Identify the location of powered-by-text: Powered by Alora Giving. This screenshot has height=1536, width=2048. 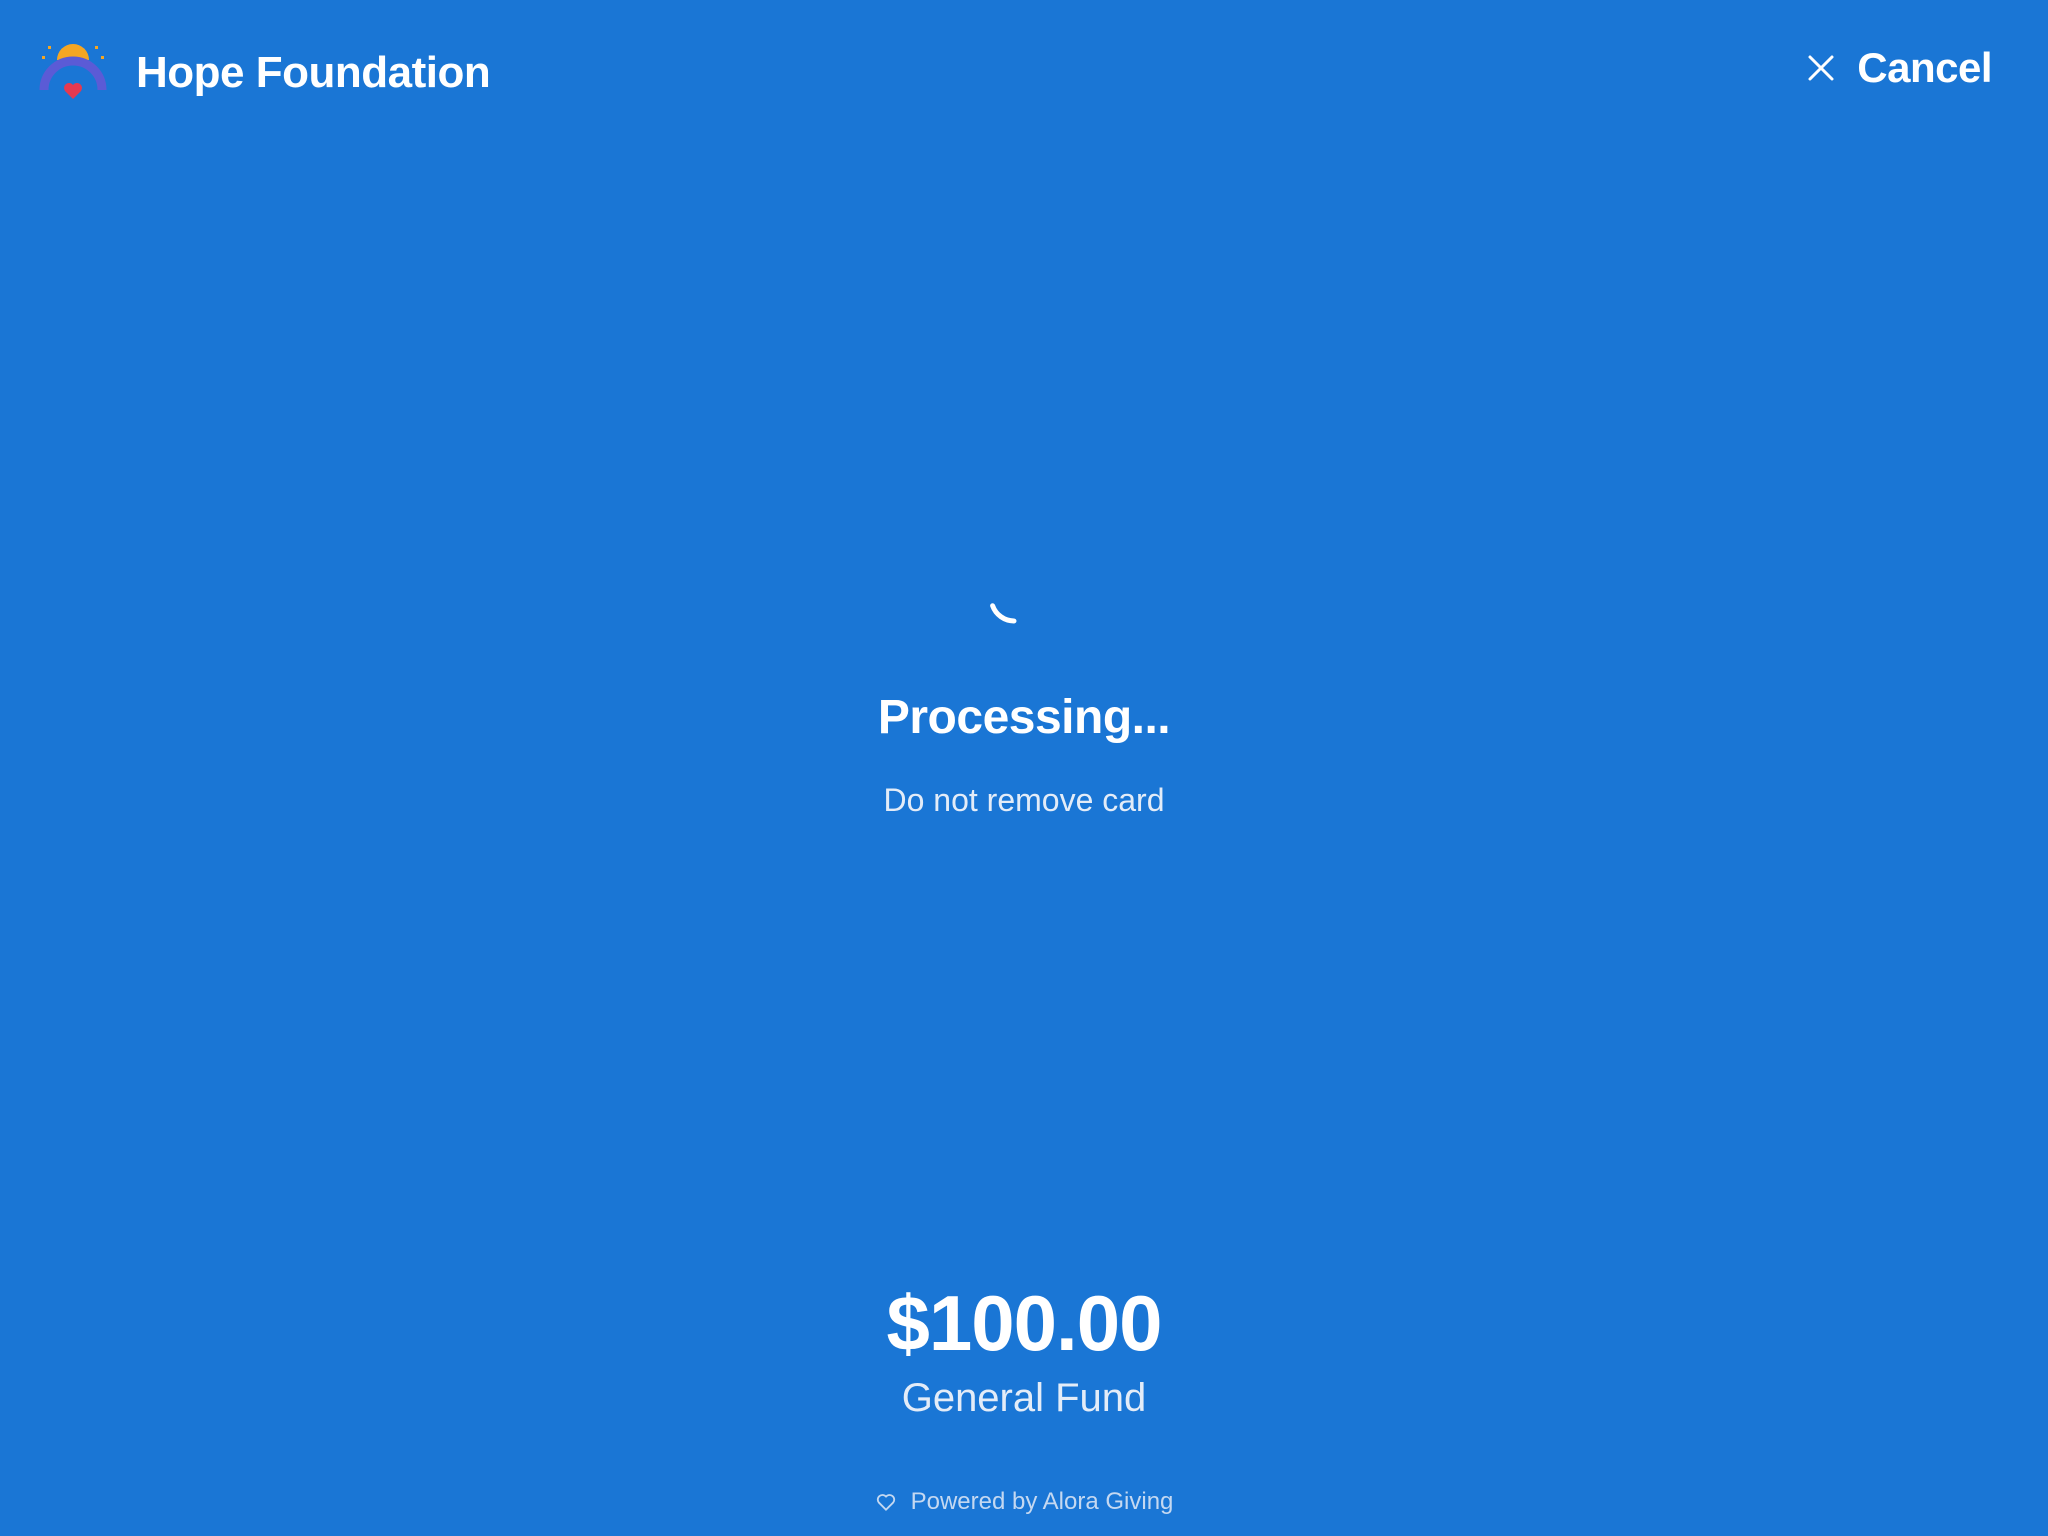
(1042, 1501).